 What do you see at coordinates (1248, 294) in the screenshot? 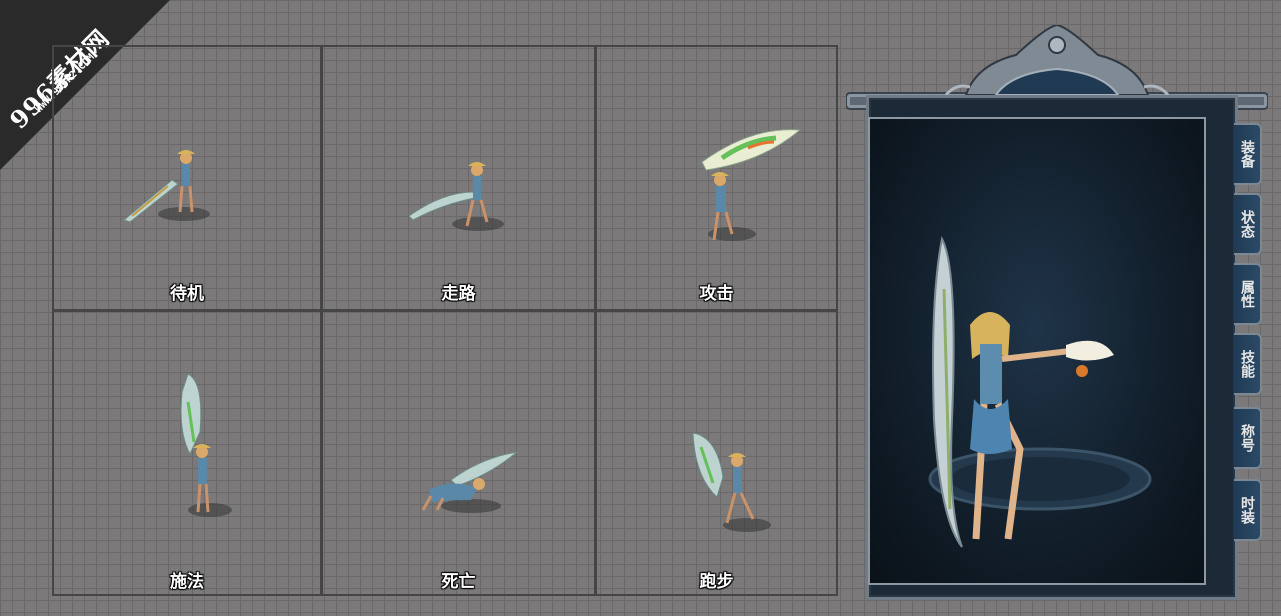
I see `tab-attributes: 属性` at bounding box center [1248, 294].